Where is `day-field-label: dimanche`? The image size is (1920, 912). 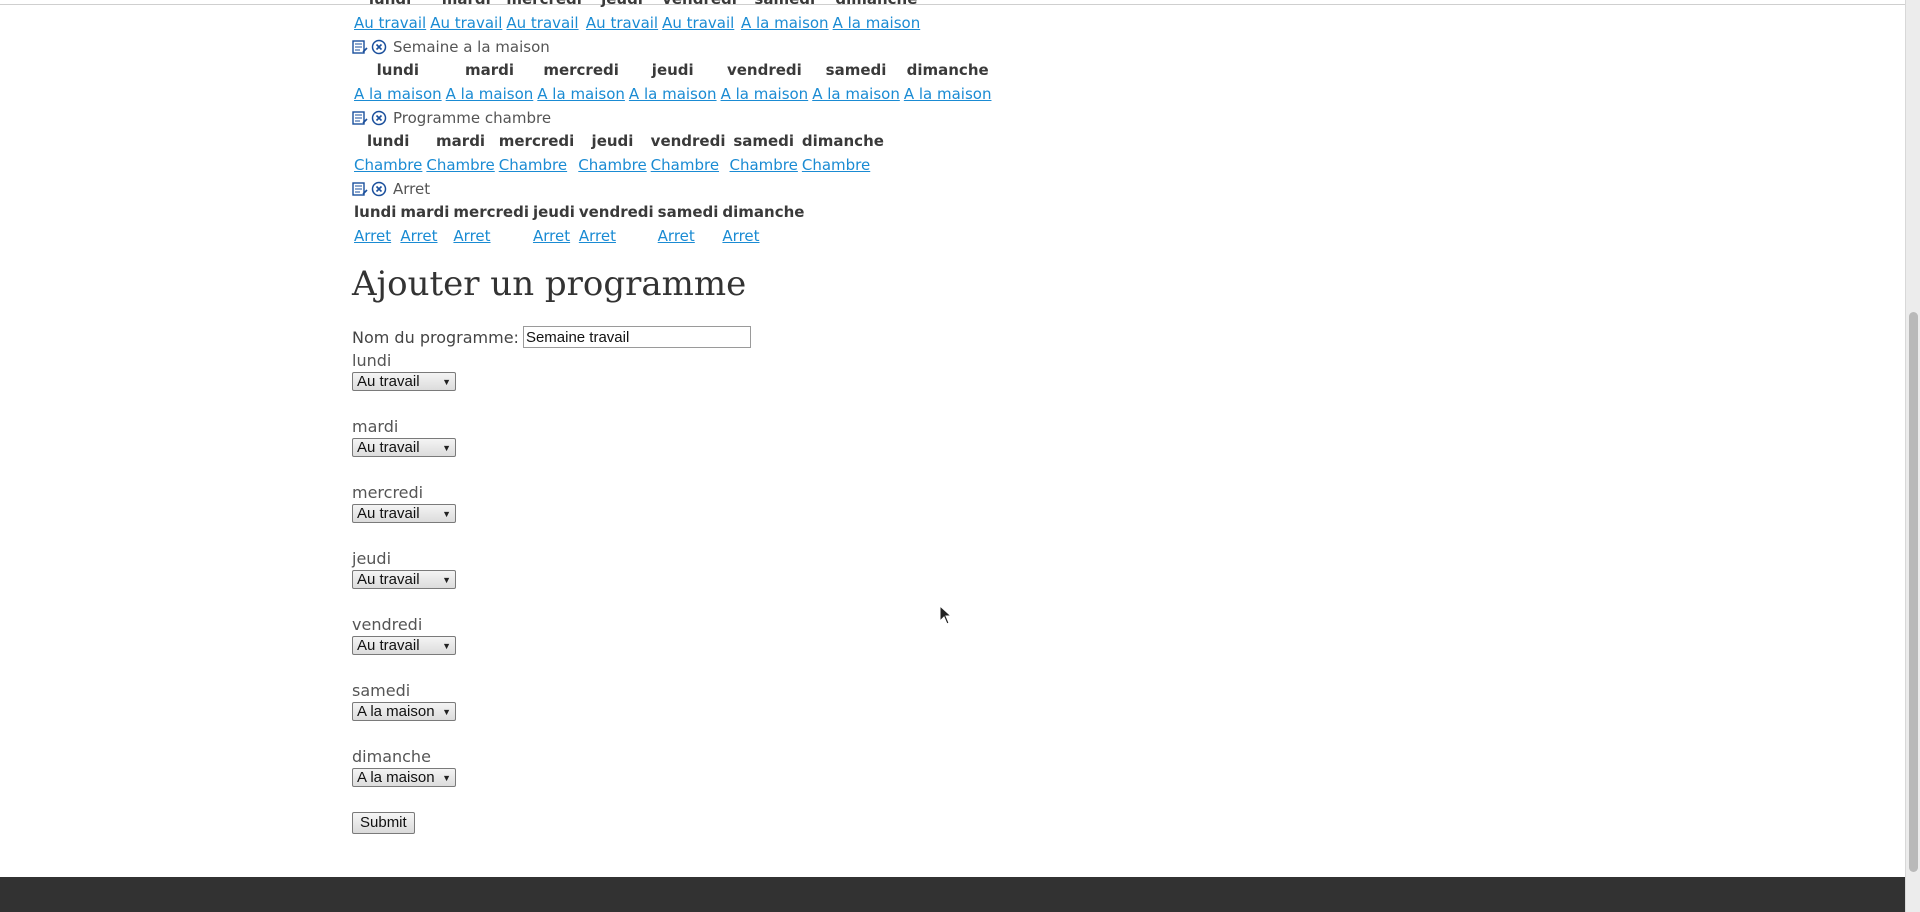
day-field-label: dimanche is located at coordinates (391, 756).